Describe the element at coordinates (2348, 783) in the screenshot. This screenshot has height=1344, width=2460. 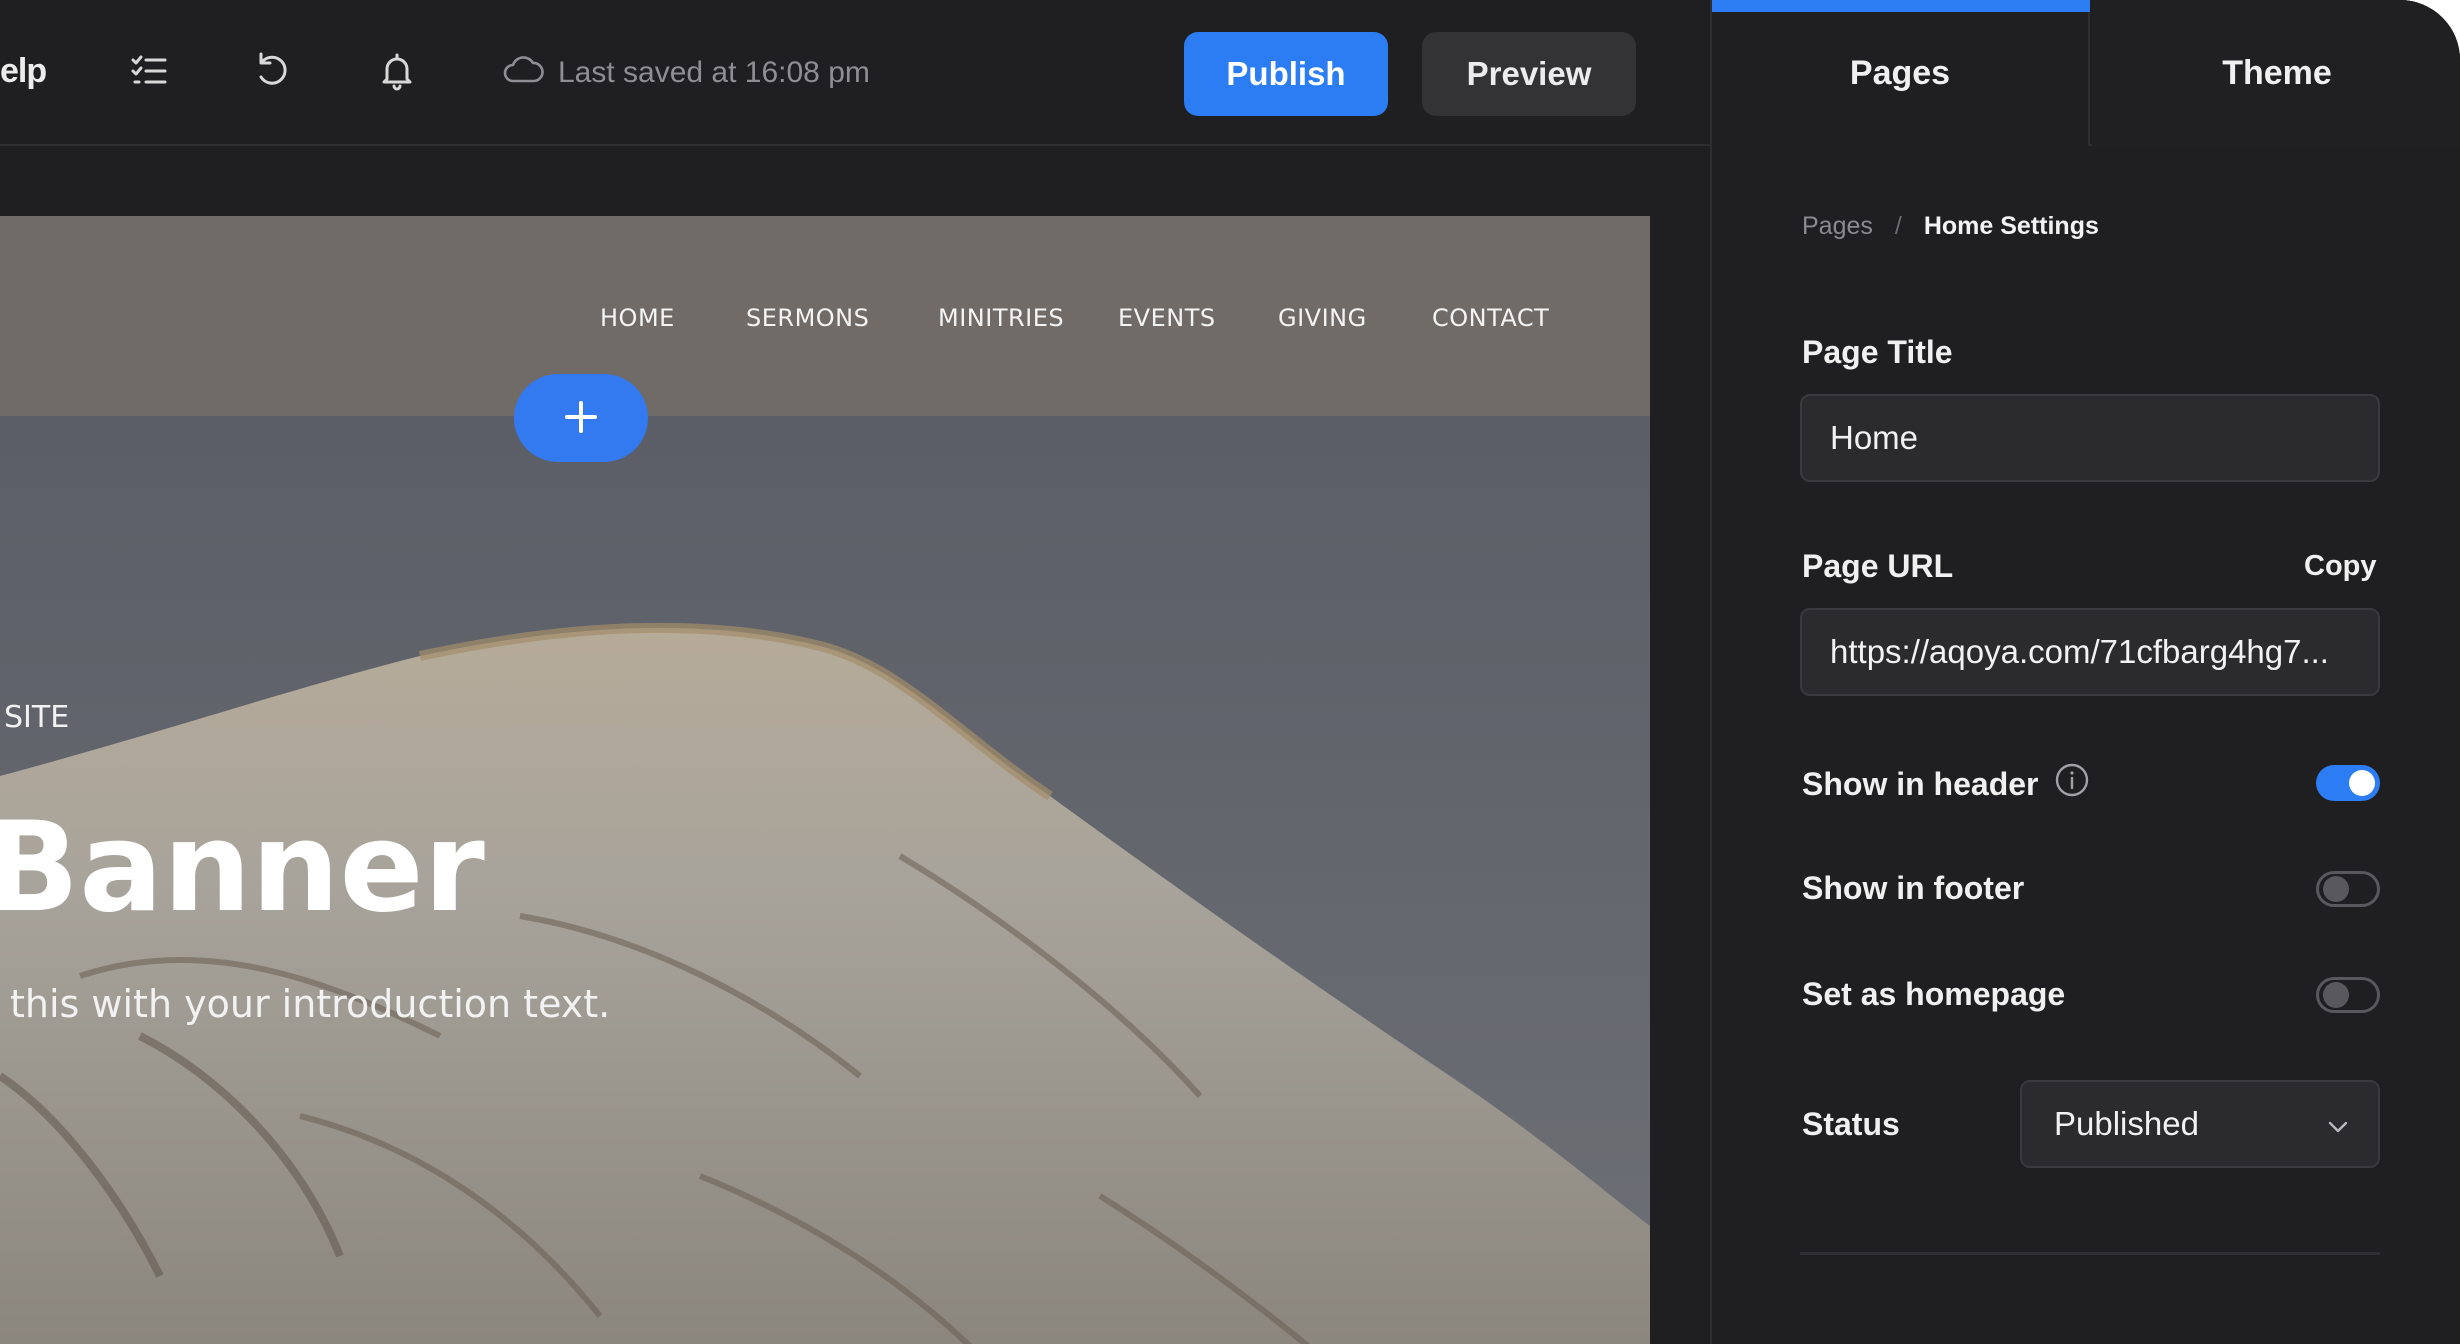
I see `show-in-header-toggle` at that location.